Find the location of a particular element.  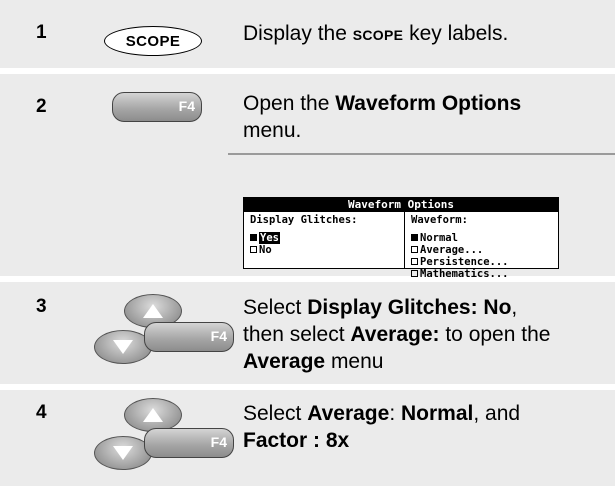

display-glitches-column: Display Glitches: Yes No is located at coordinates (324, 240).